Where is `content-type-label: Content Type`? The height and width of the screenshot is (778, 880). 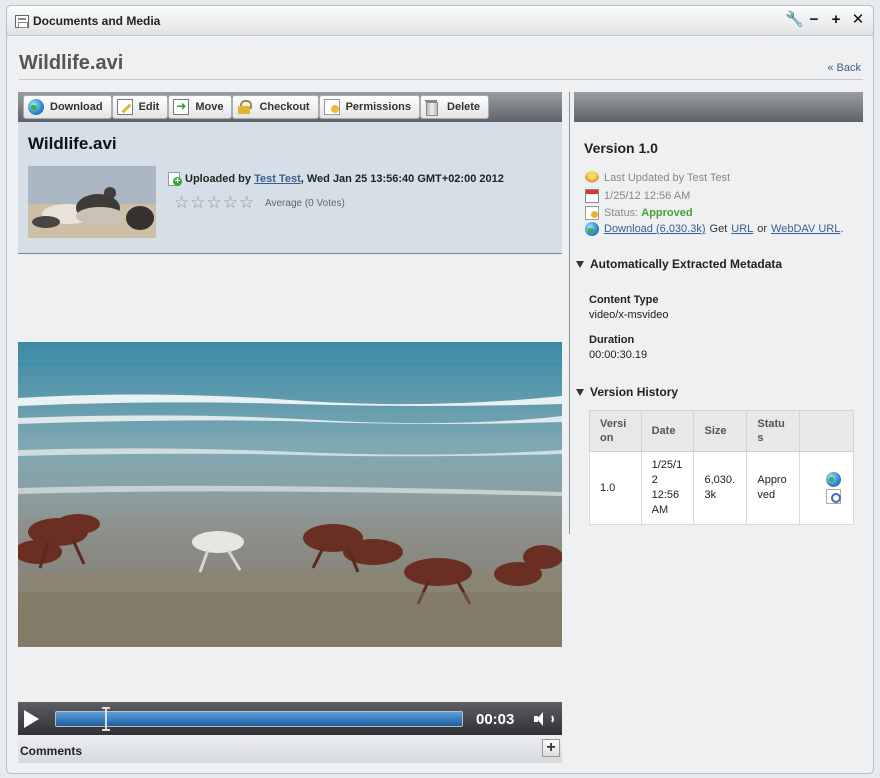 content-type-label: Content Type is located at coordinates (624, 300).